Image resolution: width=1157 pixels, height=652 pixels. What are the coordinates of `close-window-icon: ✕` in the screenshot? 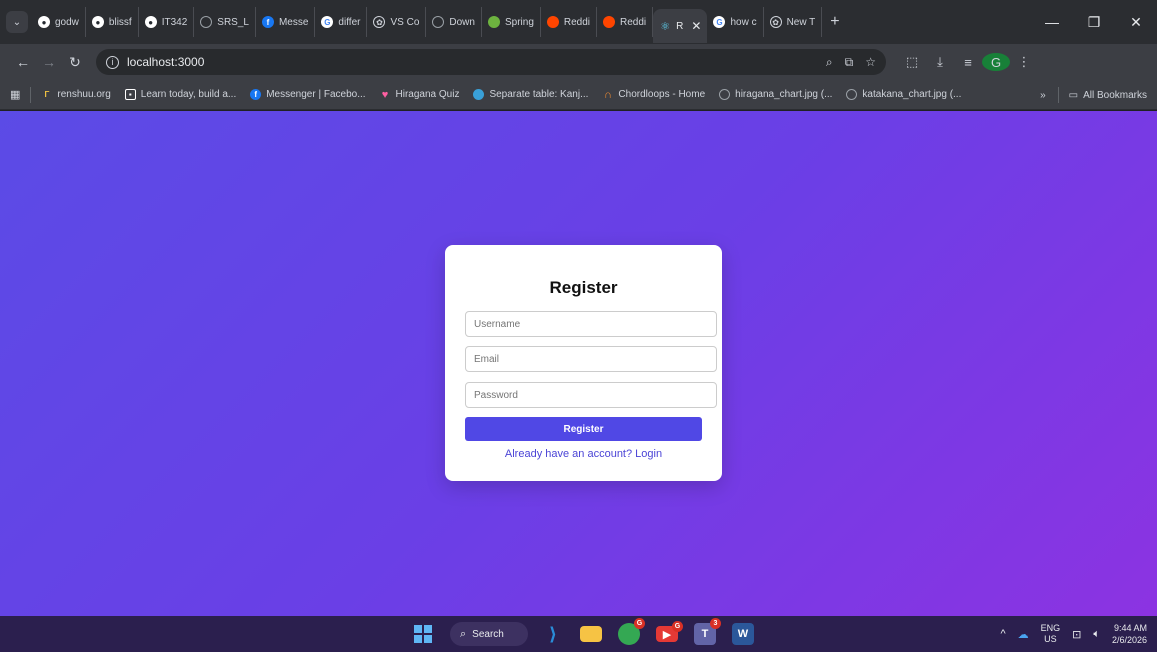 It's located at (1136, 22).